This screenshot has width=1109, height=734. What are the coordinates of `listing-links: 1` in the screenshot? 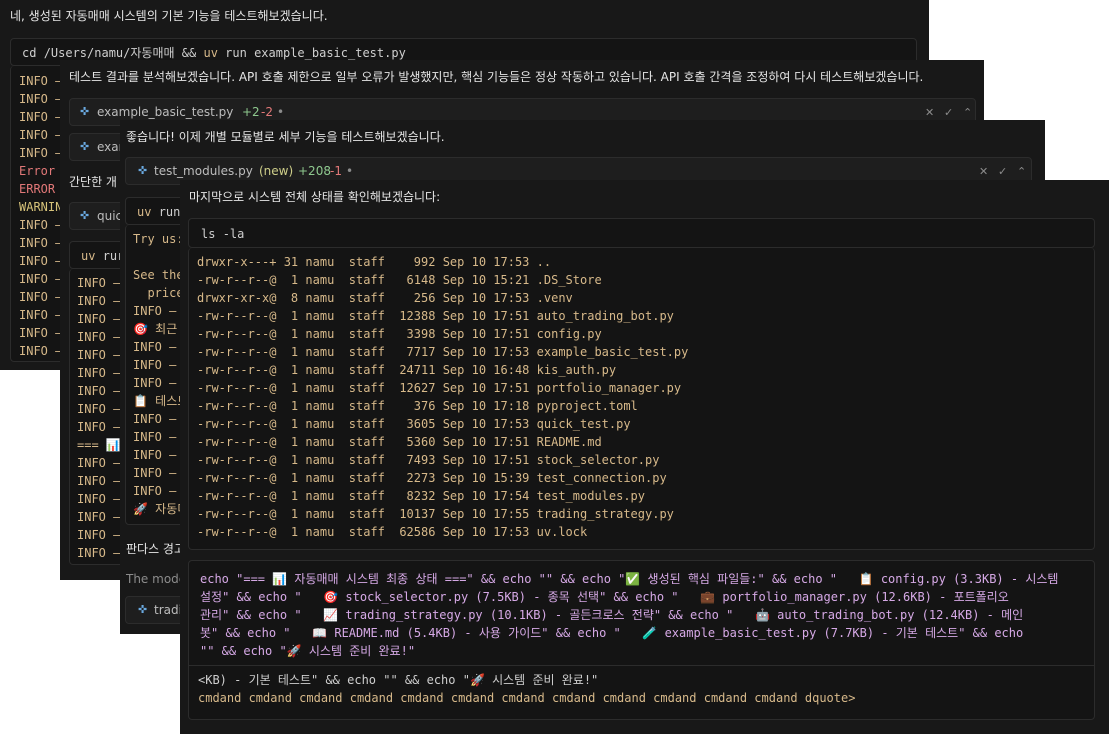 It's located at (294, 316).